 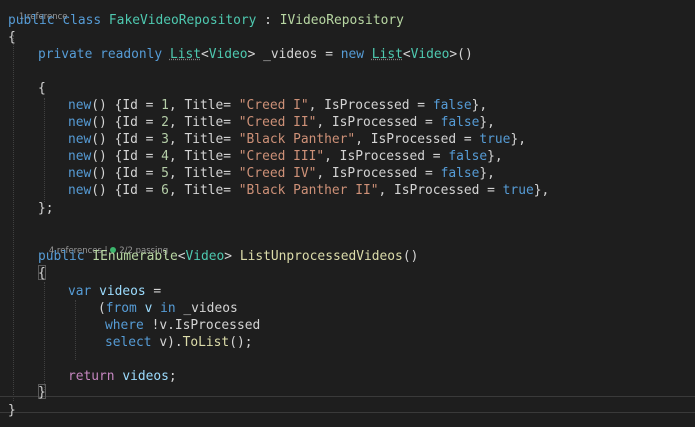 I want to click on token-keyword: from, so click(x=121, y=308).